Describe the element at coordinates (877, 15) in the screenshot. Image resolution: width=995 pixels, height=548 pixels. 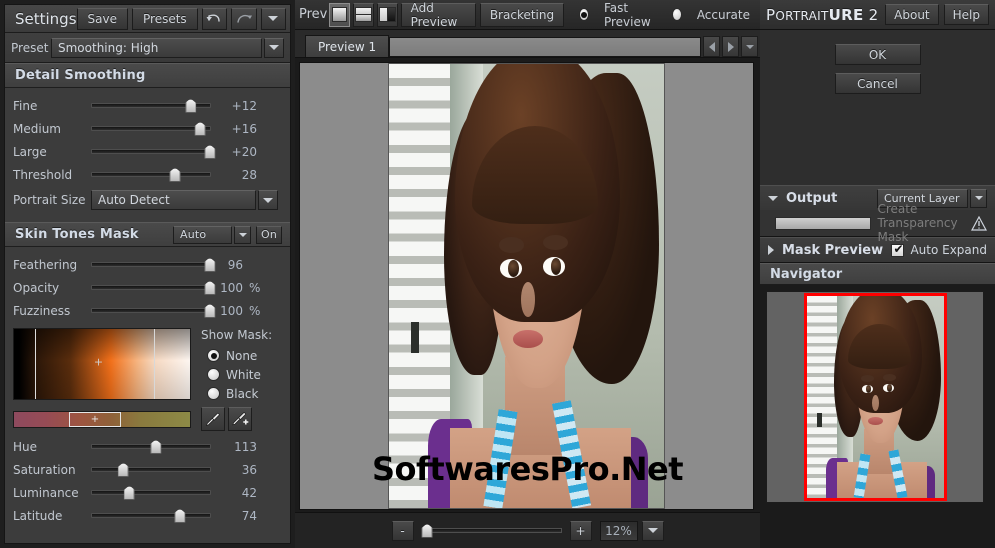
I see `brand-bar: PORTRAITURE 2 About Help` at that location.